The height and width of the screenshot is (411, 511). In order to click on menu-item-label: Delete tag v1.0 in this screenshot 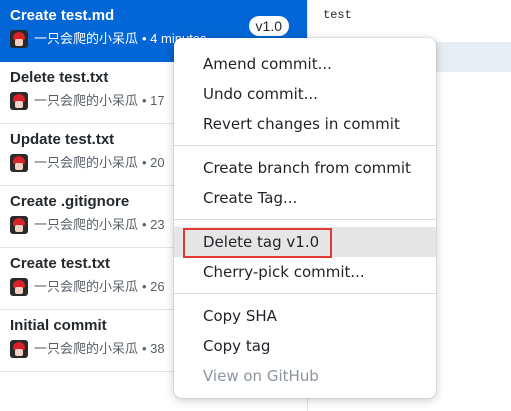, I will do `click(261, 242)`.